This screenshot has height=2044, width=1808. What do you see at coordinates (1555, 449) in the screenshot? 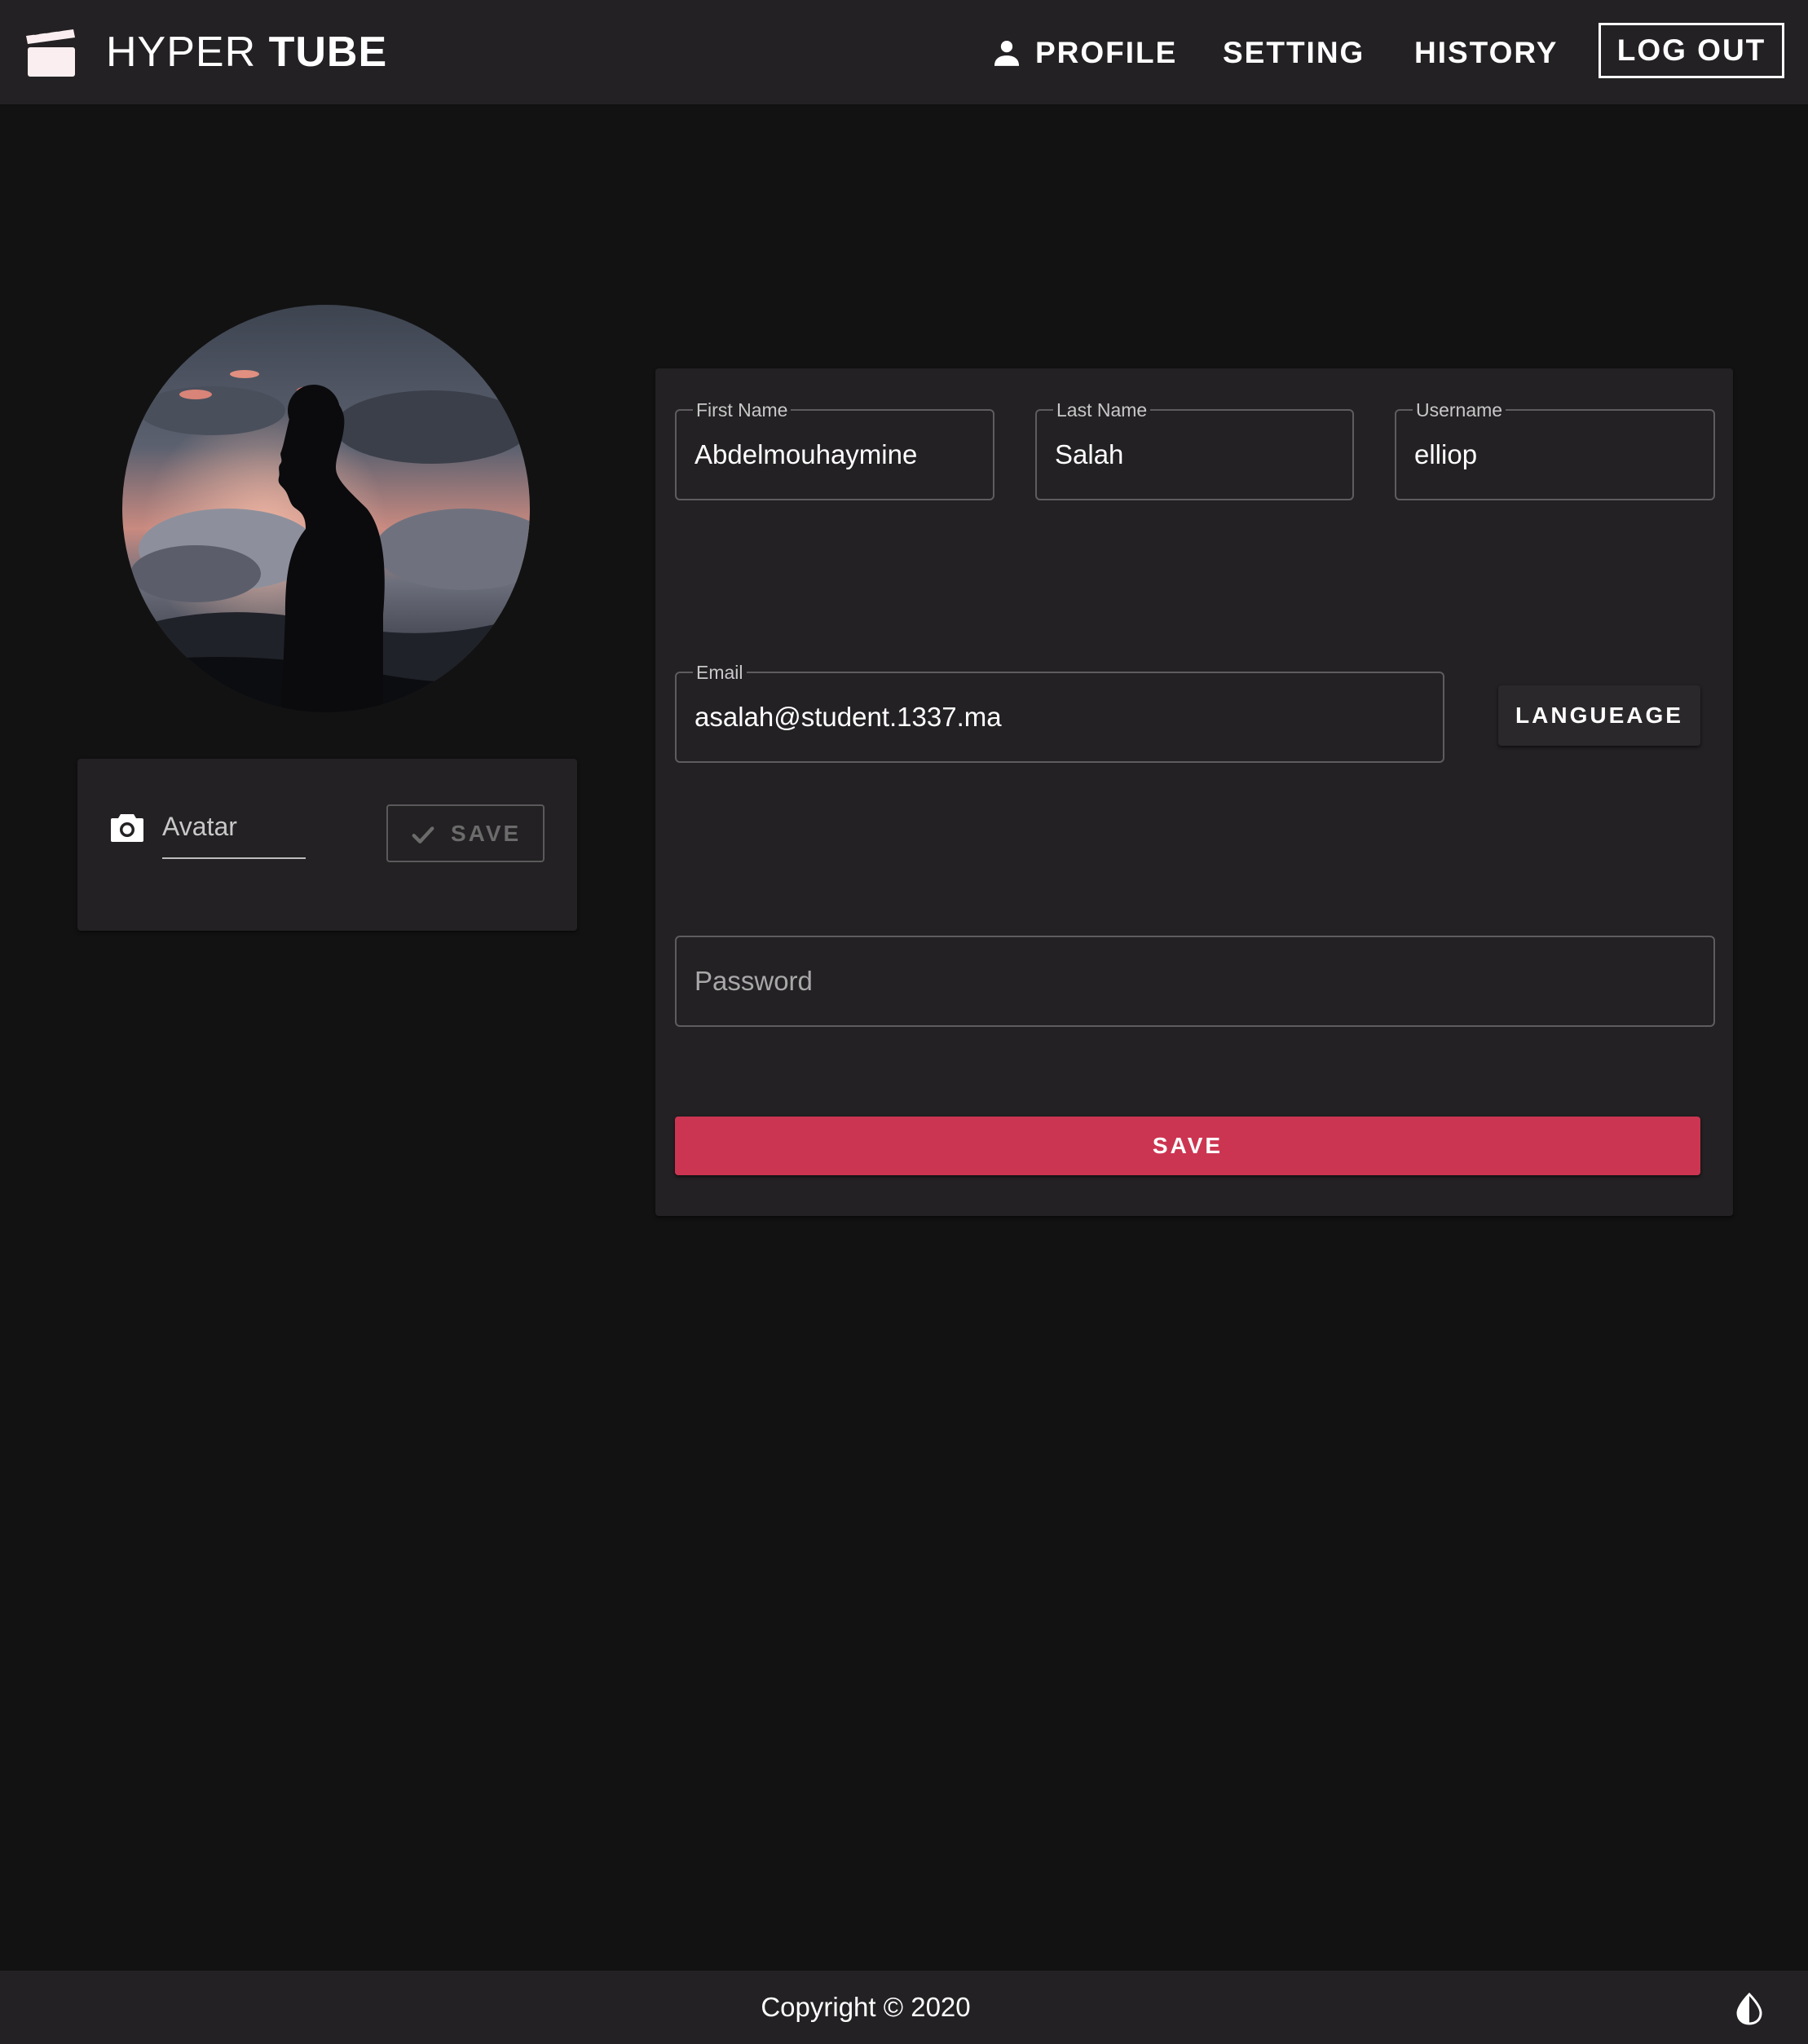
I see `username-field: Username elliop` at bounding box center [1555, 449].